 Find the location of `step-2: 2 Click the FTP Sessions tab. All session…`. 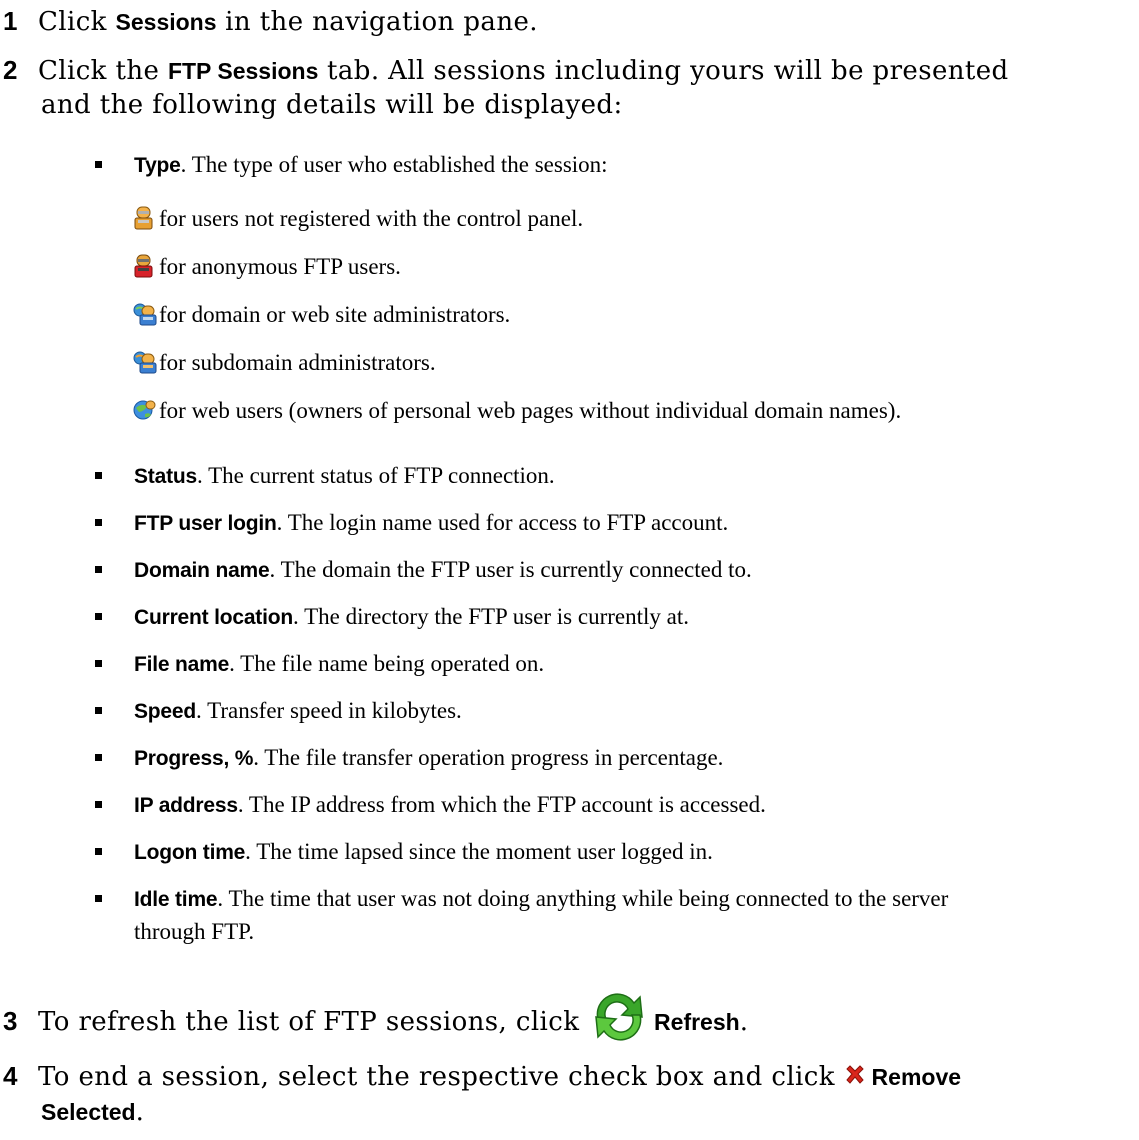

step-2: 2 Click the FTP Sessions tab. All session… is located at coordinates (506, 70).